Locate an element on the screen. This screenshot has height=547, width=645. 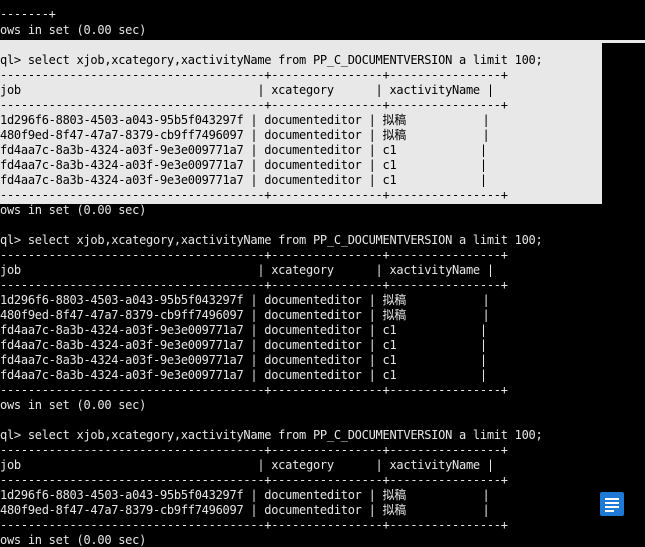
terminal-line: -------+ is located at coordinates (28, 14).